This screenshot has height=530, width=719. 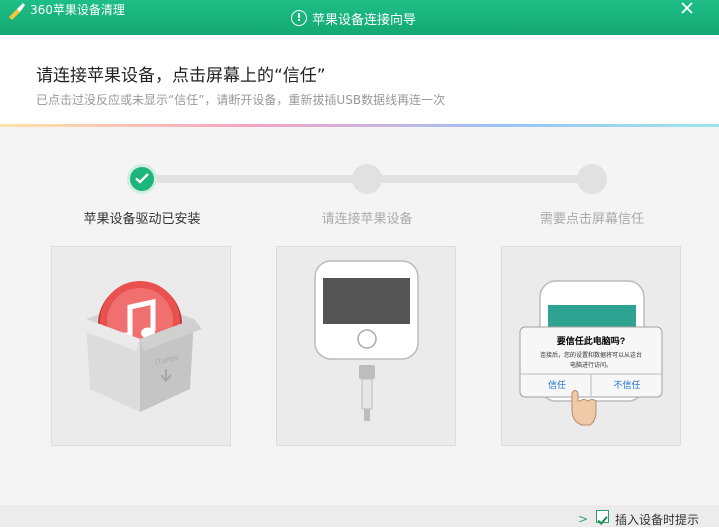 I want to click on title-bar: 360苹果设备清理 ! 苹果设备连接向导, so click(x=359, y=17).